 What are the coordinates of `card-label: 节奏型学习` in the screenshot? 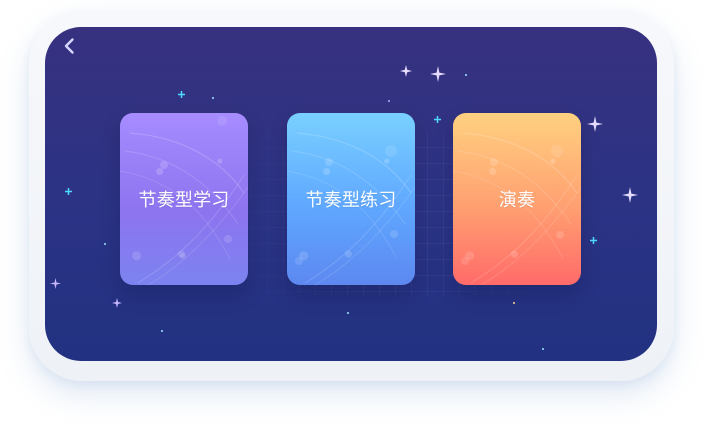 It's located at (184, 200).